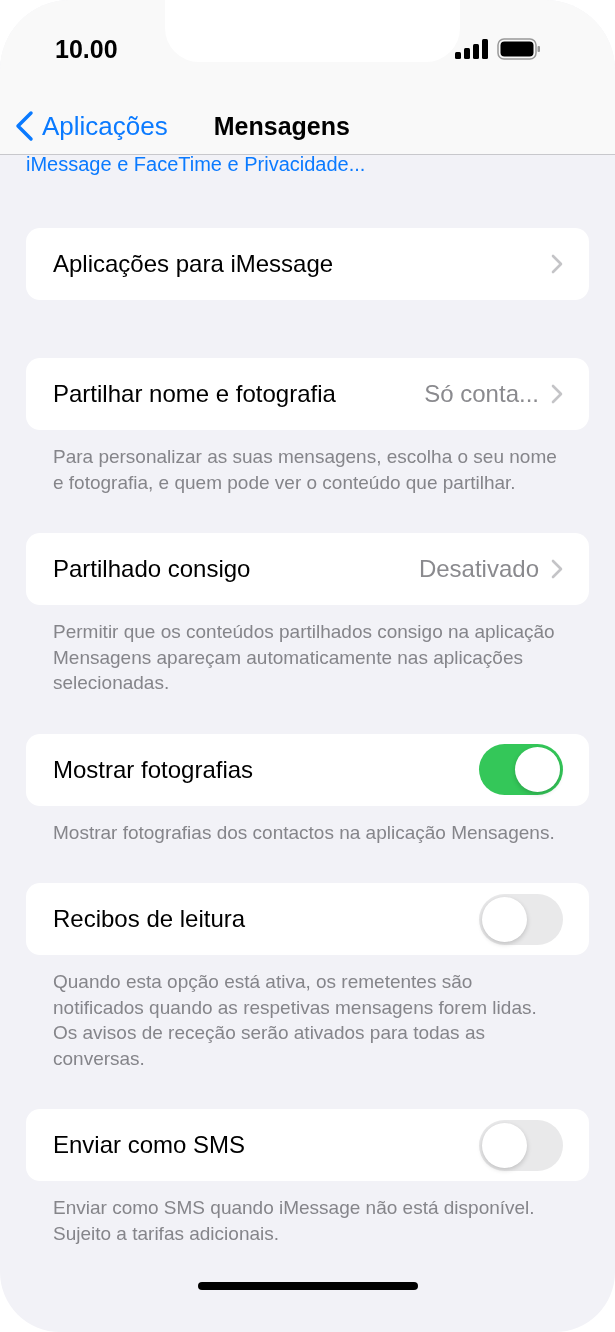 The height and width of the screenshot is (1332, 615). I want to click on section-footer: Para personalizar as suas mensagens, escolha o seu nome e fotografia, e quem pode ver o conteúdo que partilhar., so click(307, 469).